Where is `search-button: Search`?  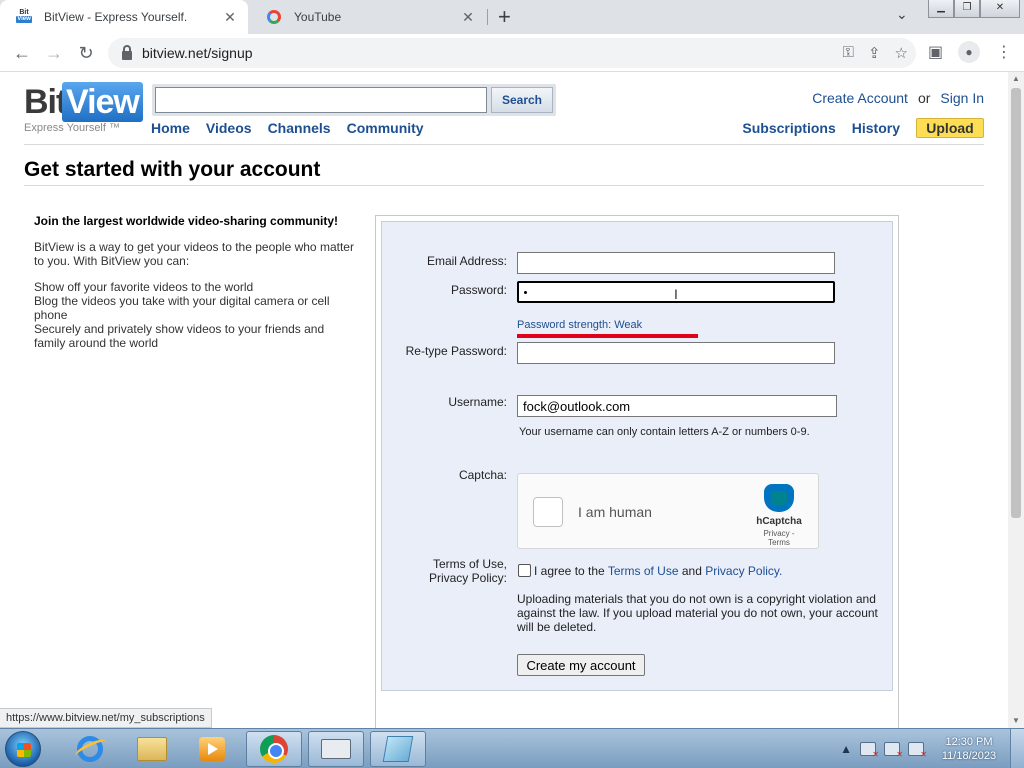
search-button: Search is located at coordinates (522, 100).